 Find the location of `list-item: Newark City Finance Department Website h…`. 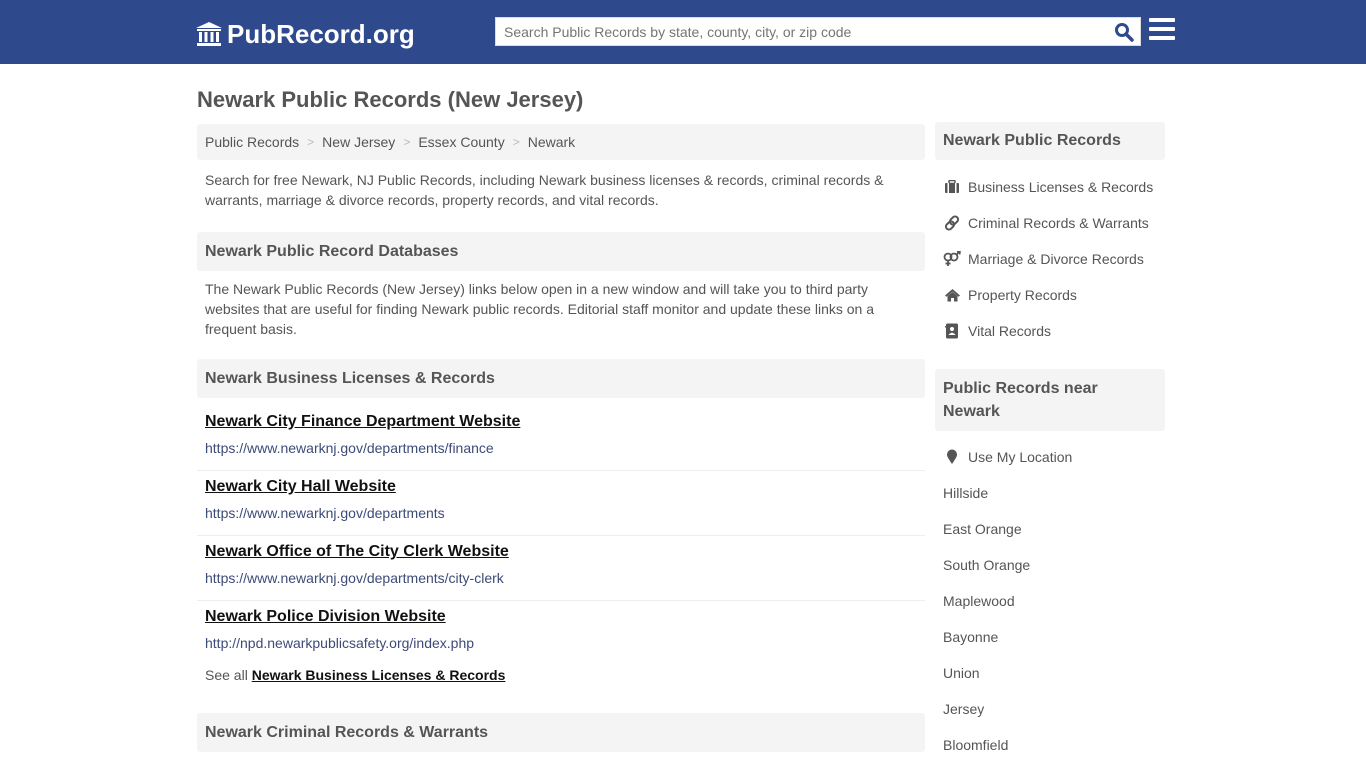

list-item: Newark City Finance Department Website h… is located at coordinates (561, 438).